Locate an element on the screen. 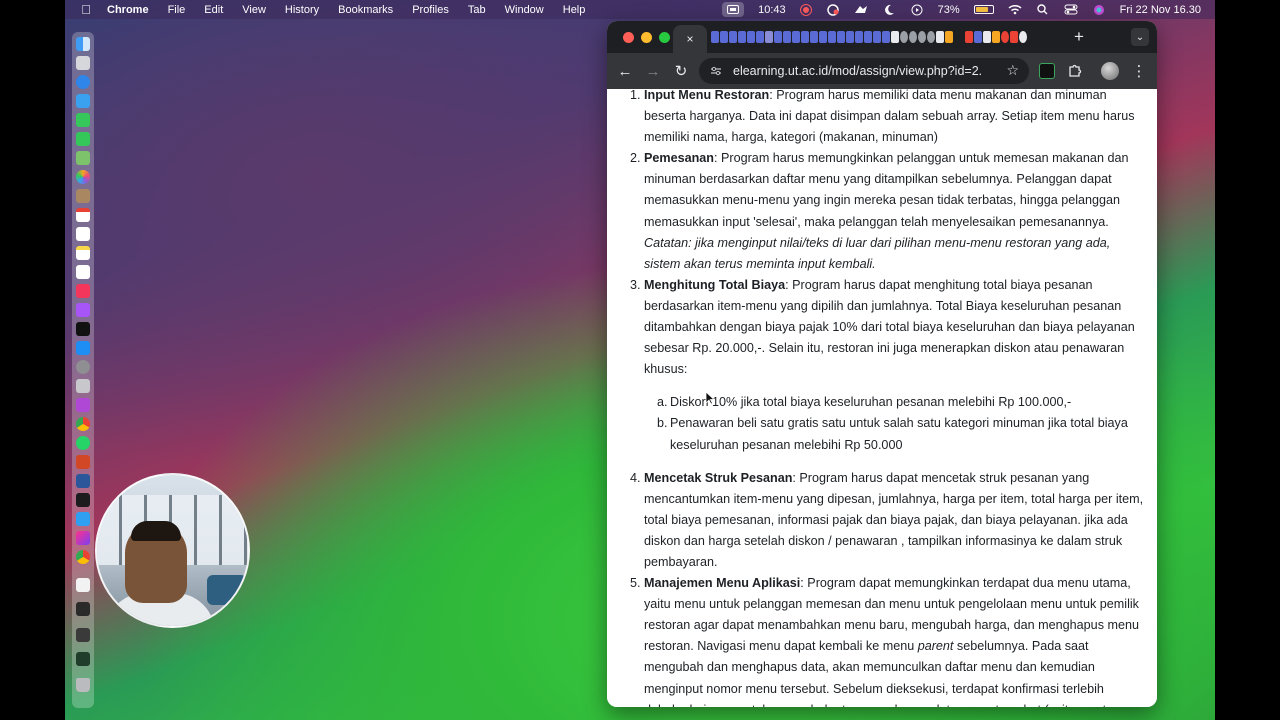 The height and width of the screenshot is (720, 1280). screenshot-thumbnail-icon is located at coordinates (83, 659).